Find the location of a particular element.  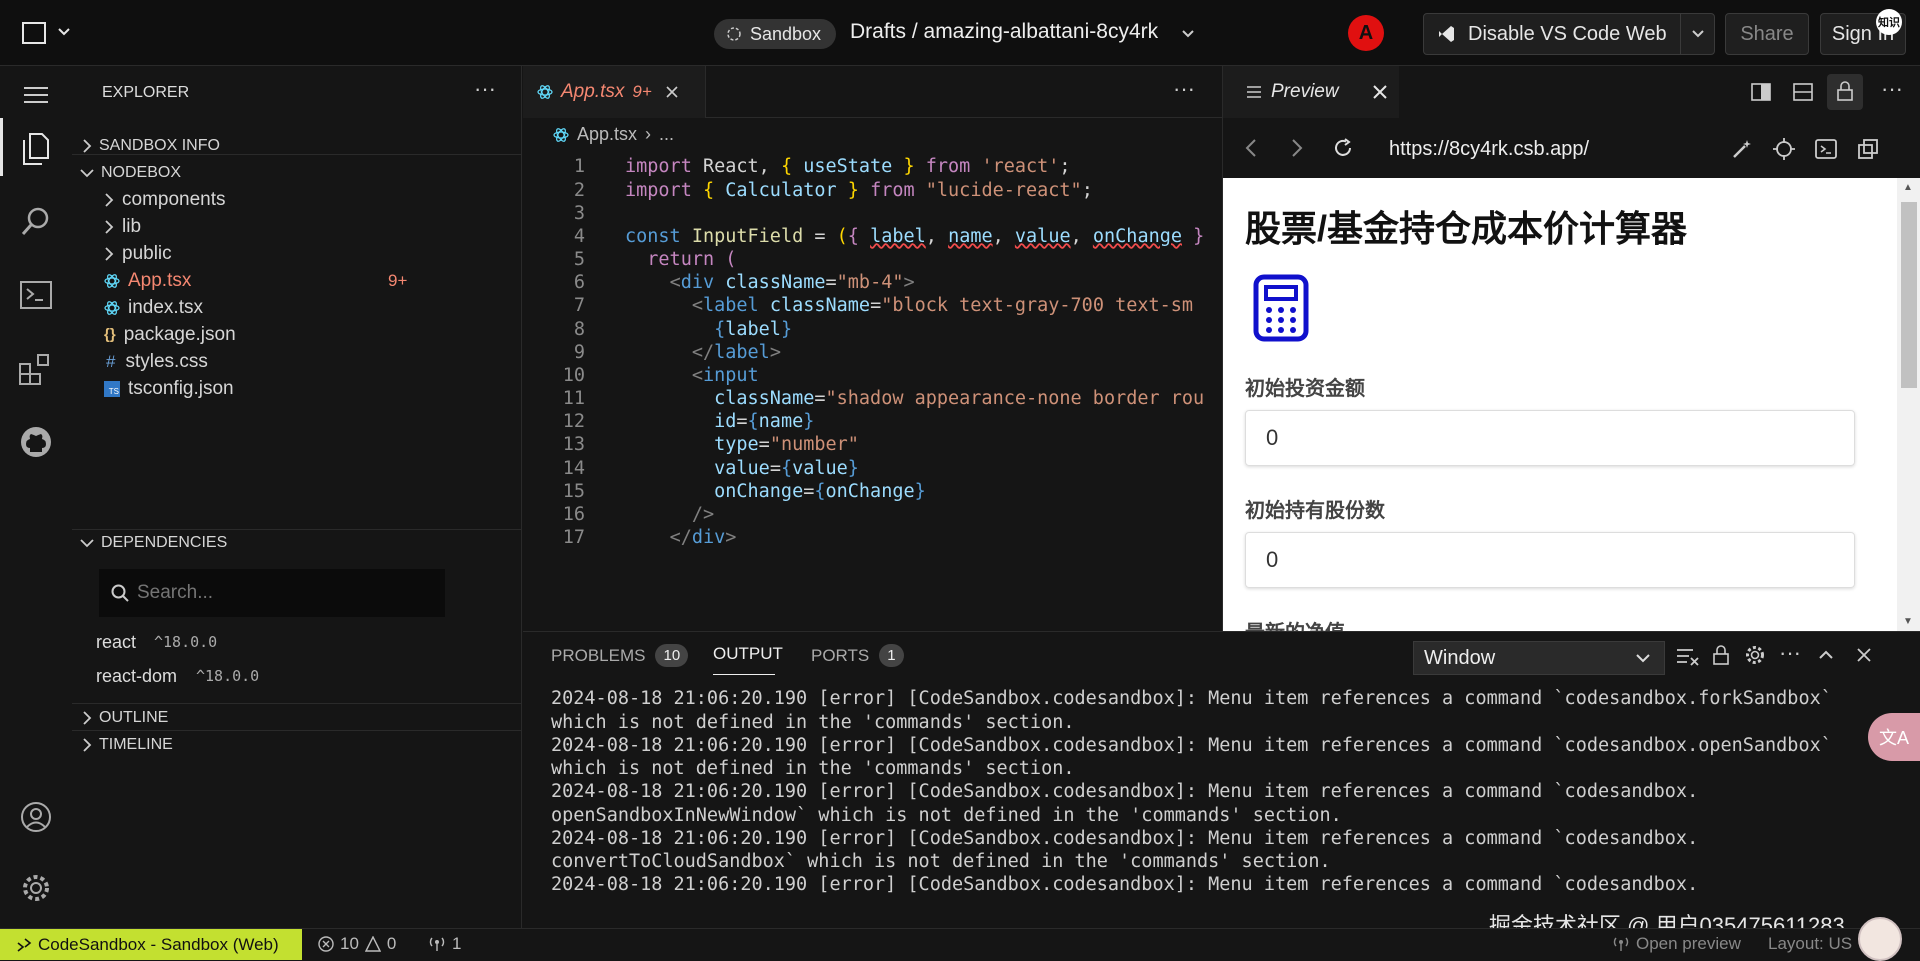

tab-label: PROBLEMS is located at coordinates (598, 655).